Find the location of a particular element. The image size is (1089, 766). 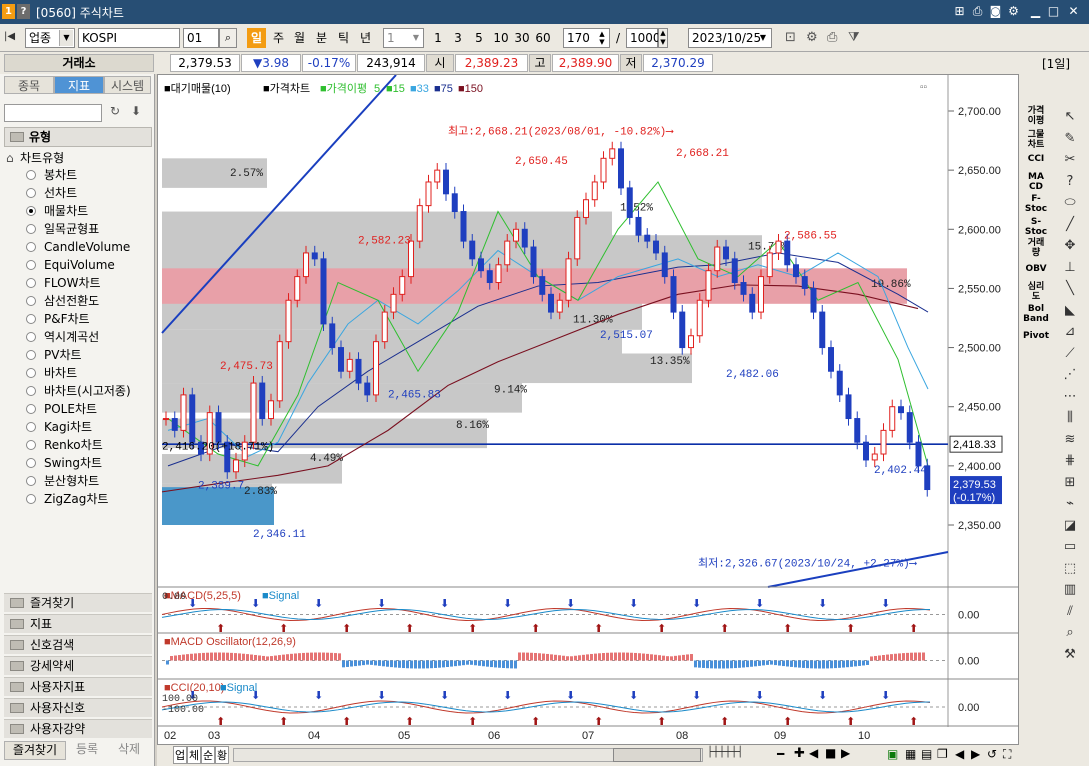

chart-type-item: 역시계곡선 is located at coordinates (62, 337).